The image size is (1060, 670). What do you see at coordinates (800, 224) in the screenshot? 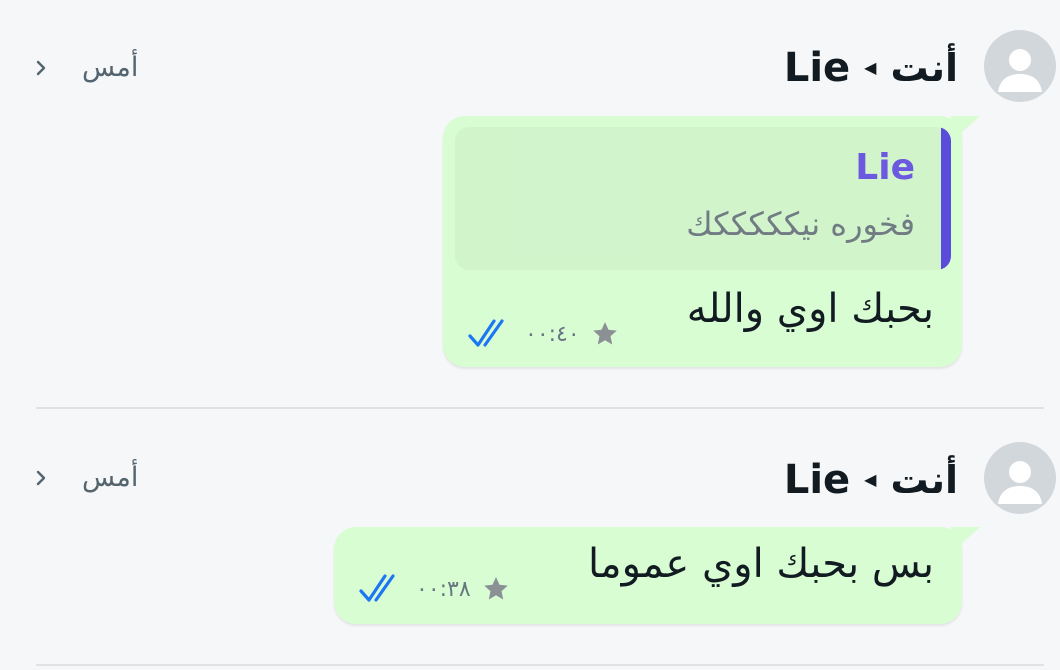
I see `quote-text: فخوره نيكككككك` at bounding box center [800, 224].